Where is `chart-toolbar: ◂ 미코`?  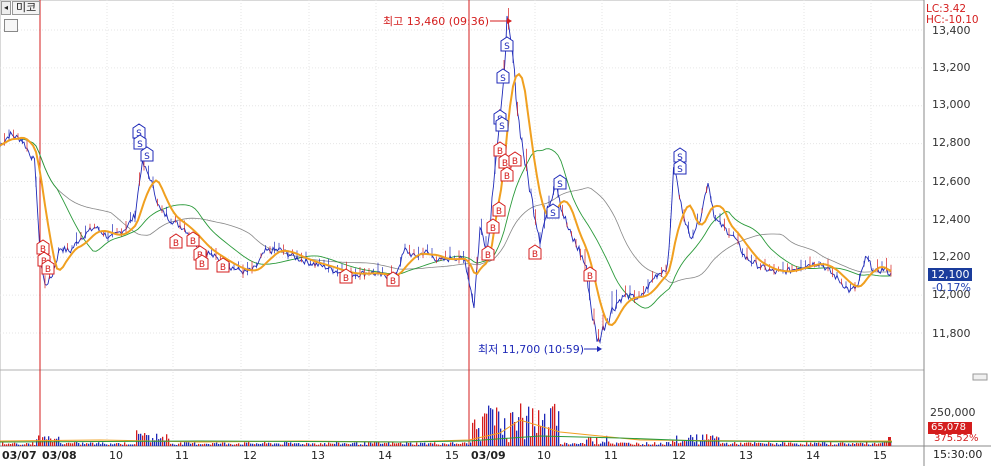
chart-toolbar: ◂ 미코 is located at coordinates (30, 17).